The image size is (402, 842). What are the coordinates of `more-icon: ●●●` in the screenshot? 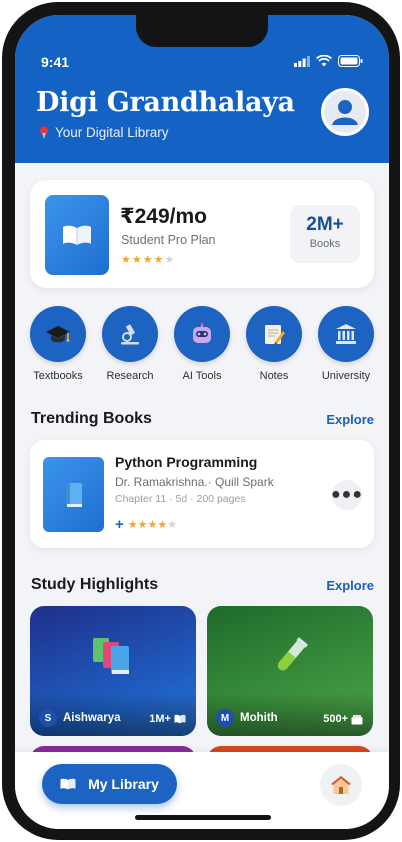 It's located at (347, 494).